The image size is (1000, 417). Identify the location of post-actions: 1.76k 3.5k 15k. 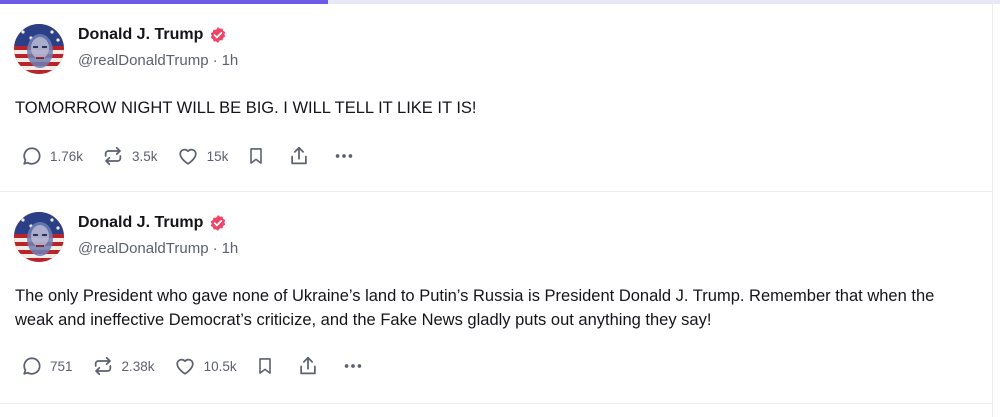
(199, 156).